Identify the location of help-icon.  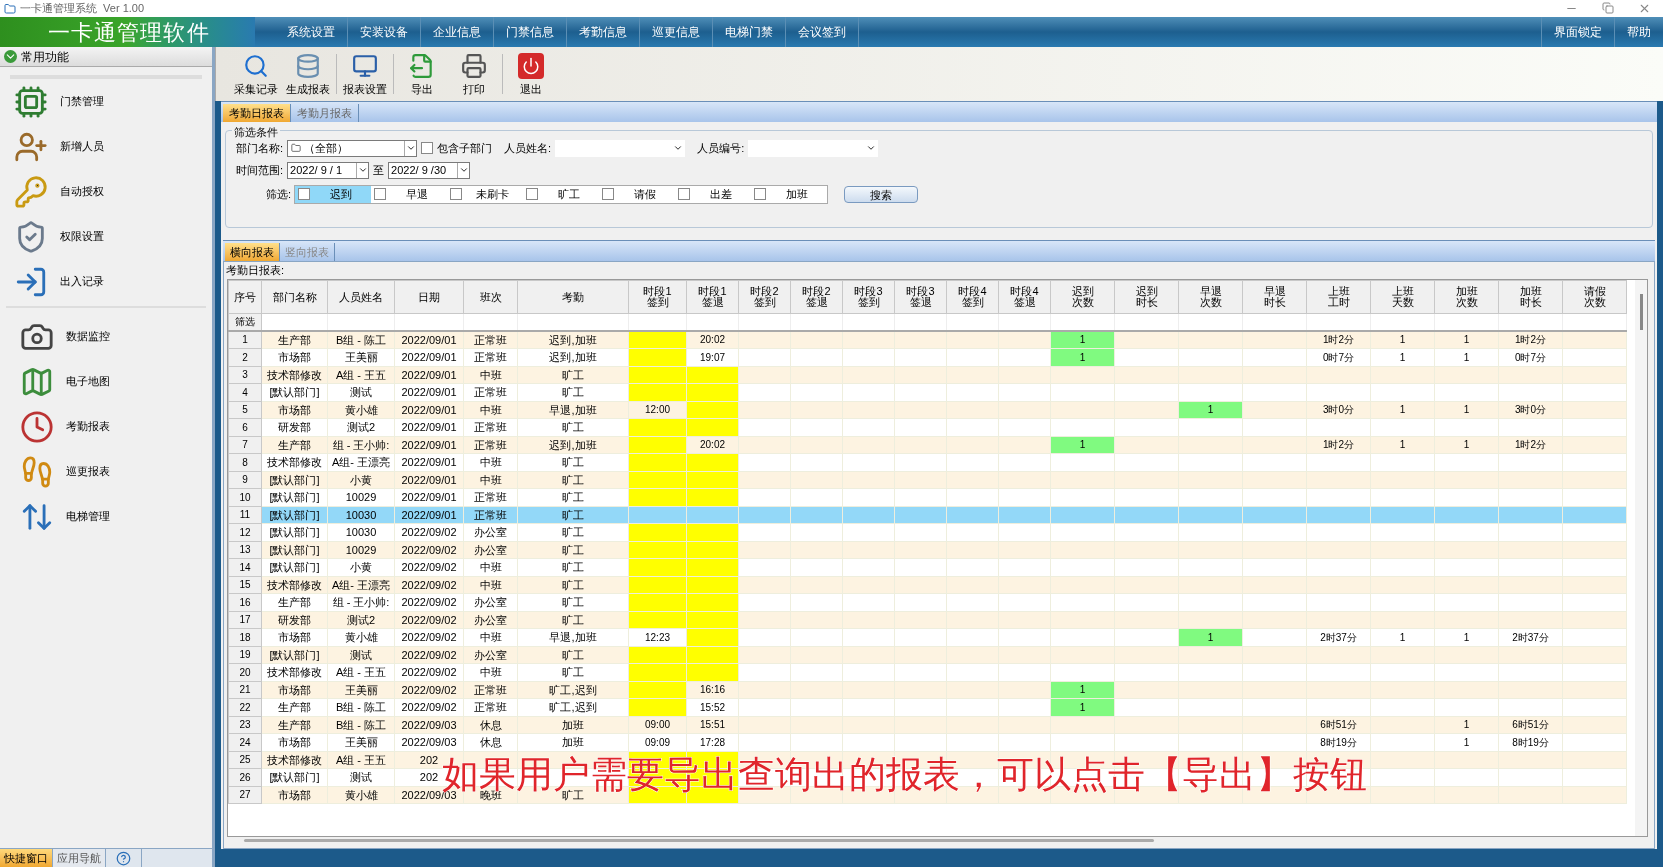
(123, 858).